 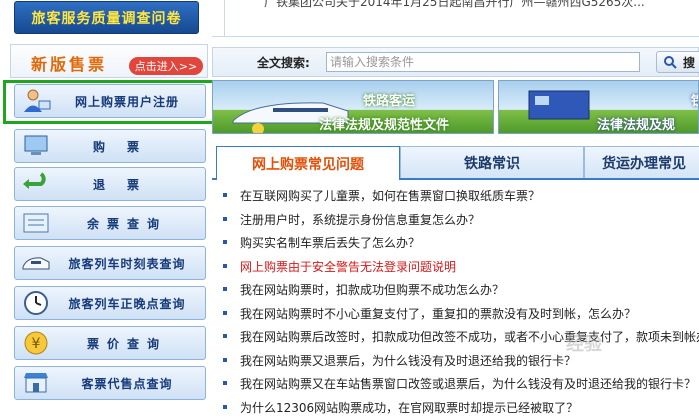 I want to click on list-item: 我在网站购票时，扣款成功但购票不成功怎么办？, so click(x=459, y=290).